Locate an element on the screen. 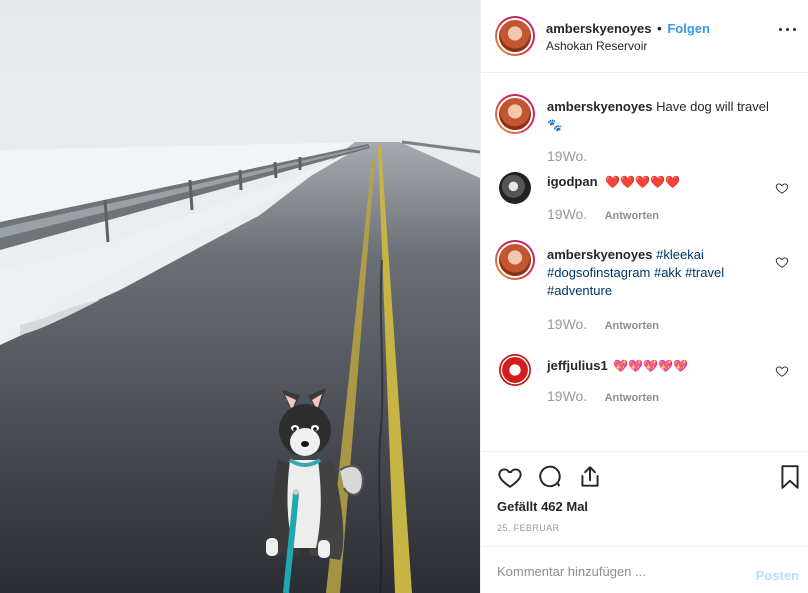  hashtag-link: #adventure is located at coordinates (579, 290).